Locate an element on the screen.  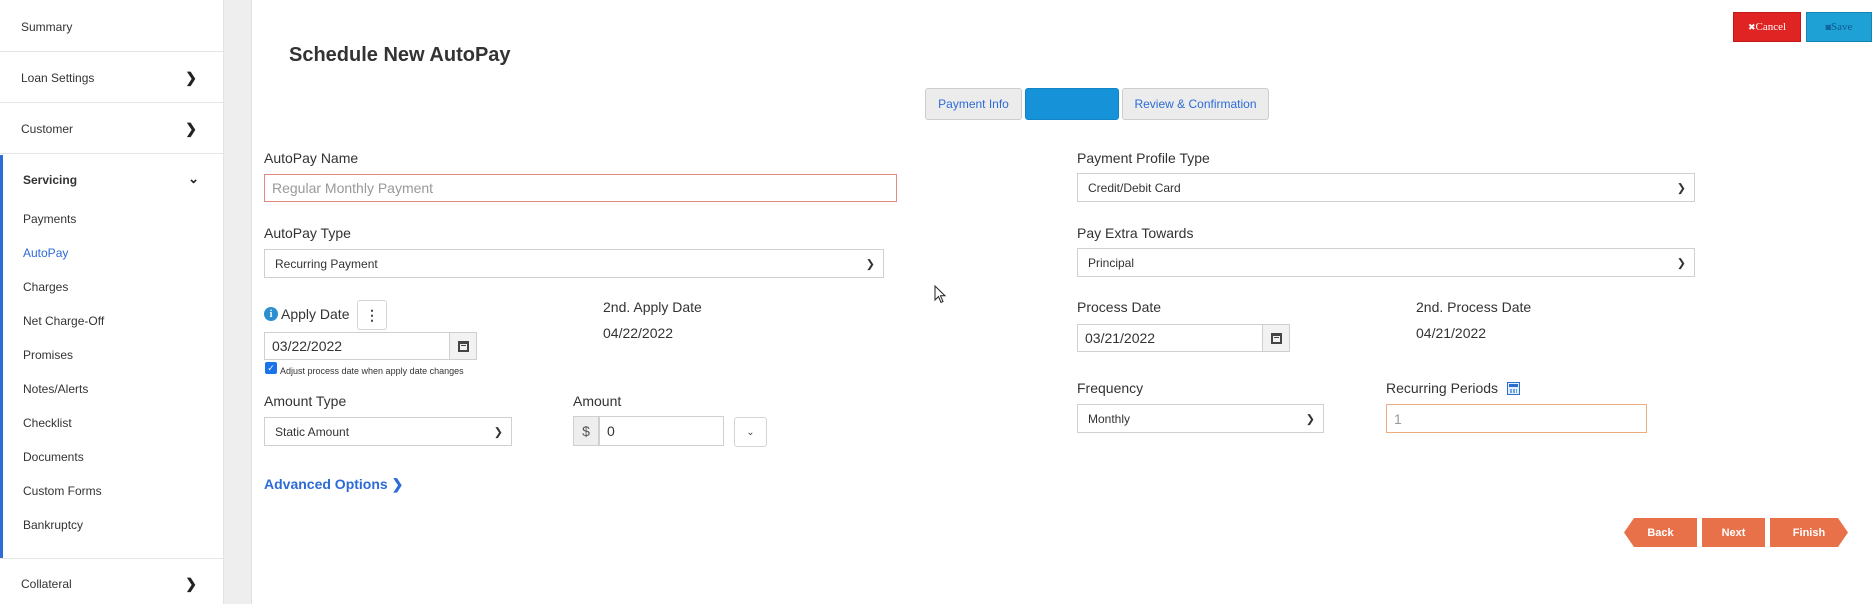
apply-date-calendar-button is located at coordinates (463, 346).